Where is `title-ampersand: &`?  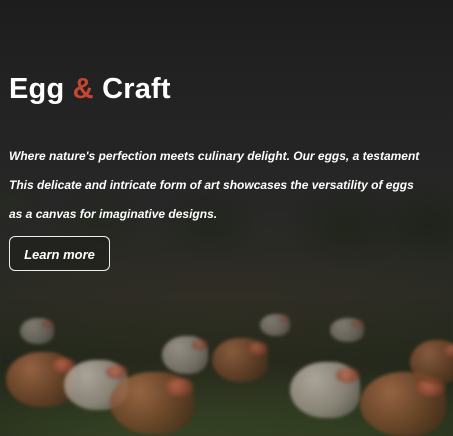 title-ampersand: & is located at coordinates (83, 89).